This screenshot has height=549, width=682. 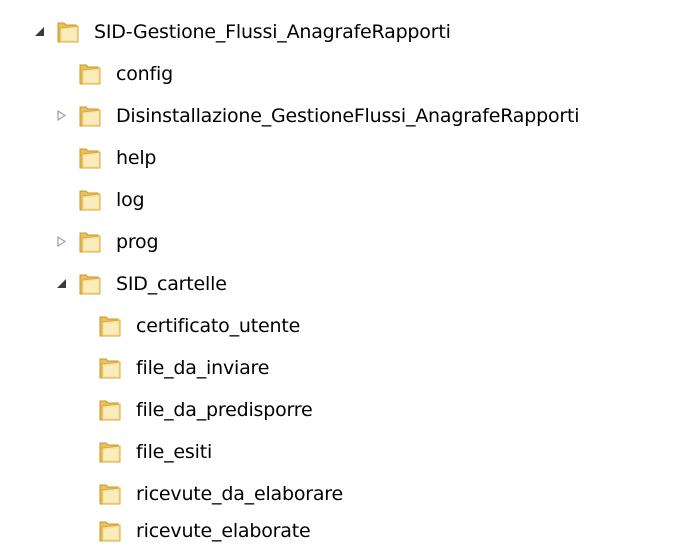 I want to click on tree-item-certificato-utente: certificato_utente, so click(x=341, y=326).